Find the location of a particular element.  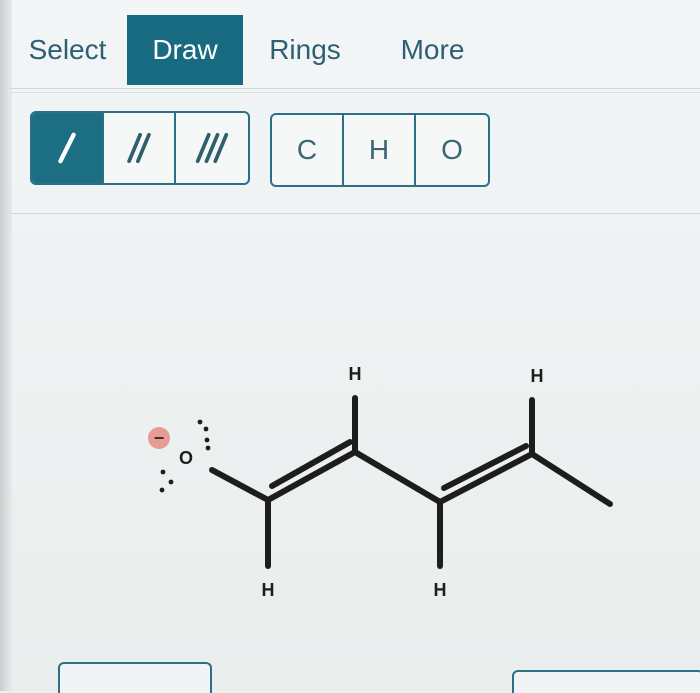

bond-o-c1 is located at coordinates (240, 485).